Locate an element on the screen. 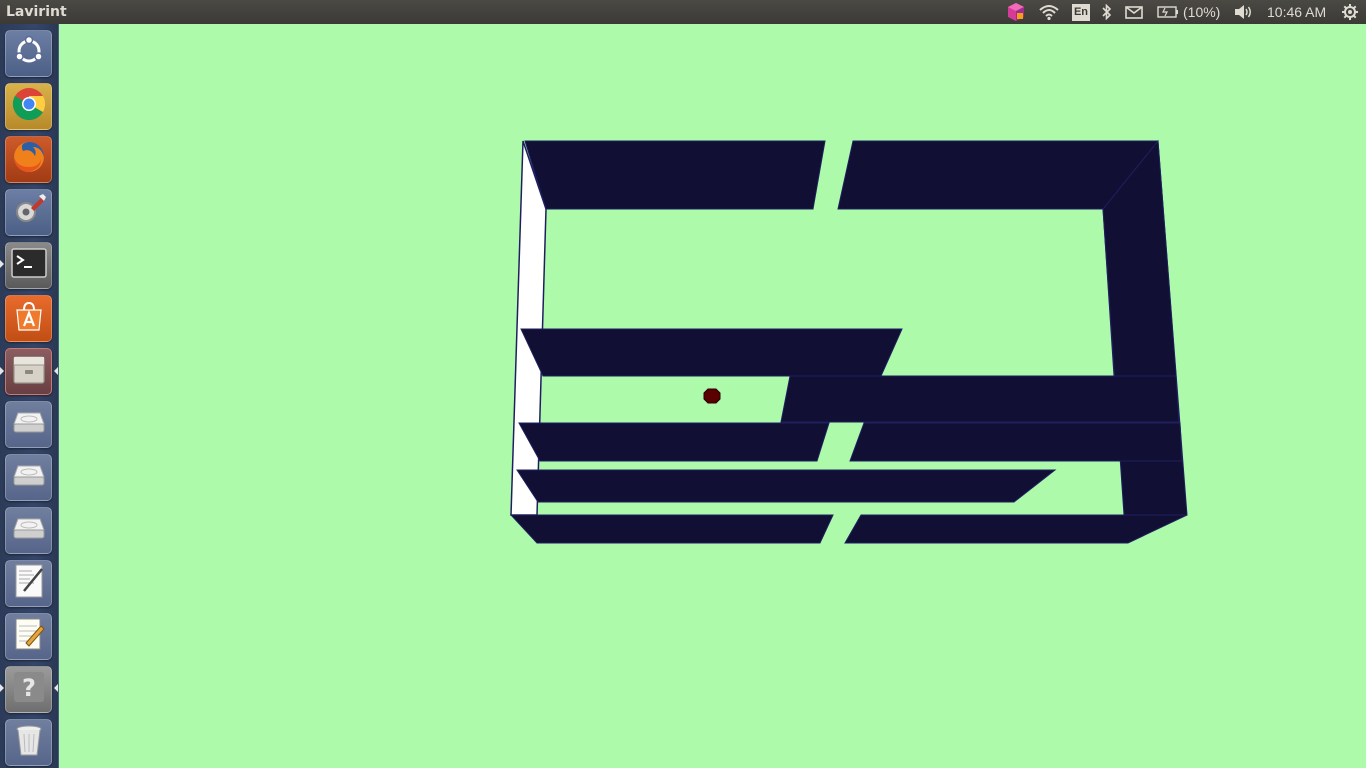 The width and height of the screenshot is (1366, 768). keyboard-layout-label: En is located at coordinates (1081, 12).